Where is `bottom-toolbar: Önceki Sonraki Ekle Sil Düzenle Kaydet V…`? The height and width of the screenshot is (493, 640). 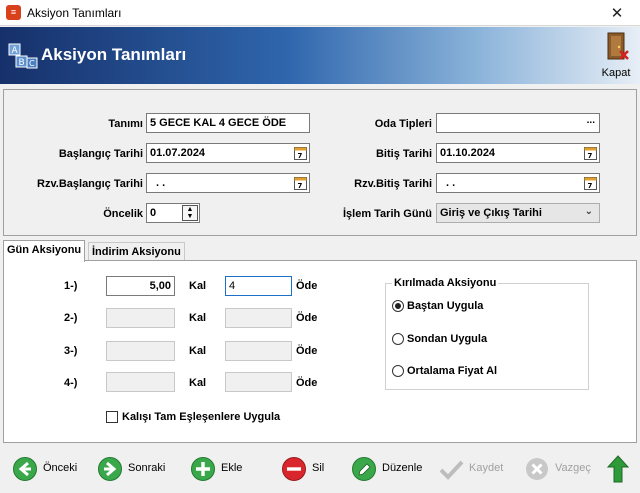
bottom-toolbar: Önceki Sonraki Ekle Sil Düzenle Kaydet V… is located at coordinates (320, 469).